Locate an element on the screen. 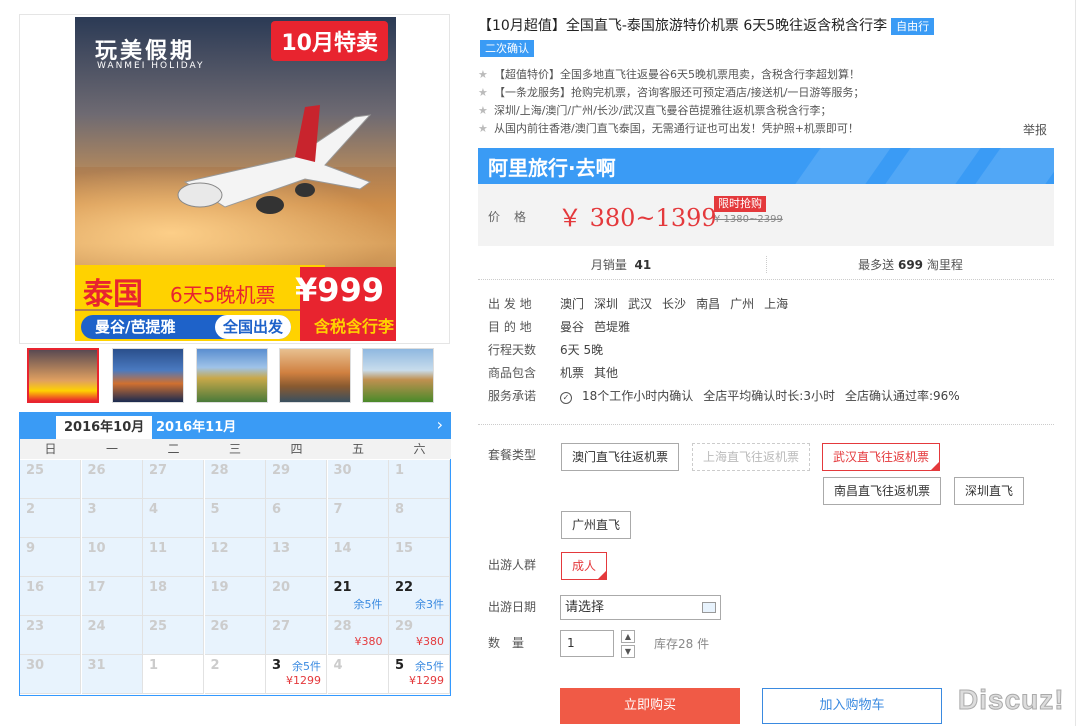  calendar-day: 28 ¥380 is located at coordinates (358, 635).